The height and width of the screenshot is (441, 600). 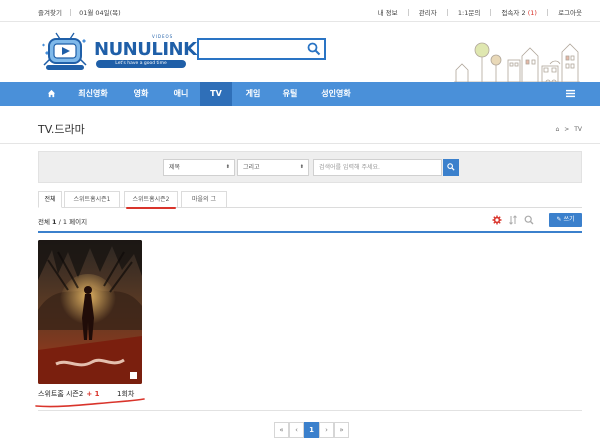 I want to click on topbar-right: 내 정보 관리자 1:1문의 접속자 2 (1) 로그아웃, so click(x=480, y=12).